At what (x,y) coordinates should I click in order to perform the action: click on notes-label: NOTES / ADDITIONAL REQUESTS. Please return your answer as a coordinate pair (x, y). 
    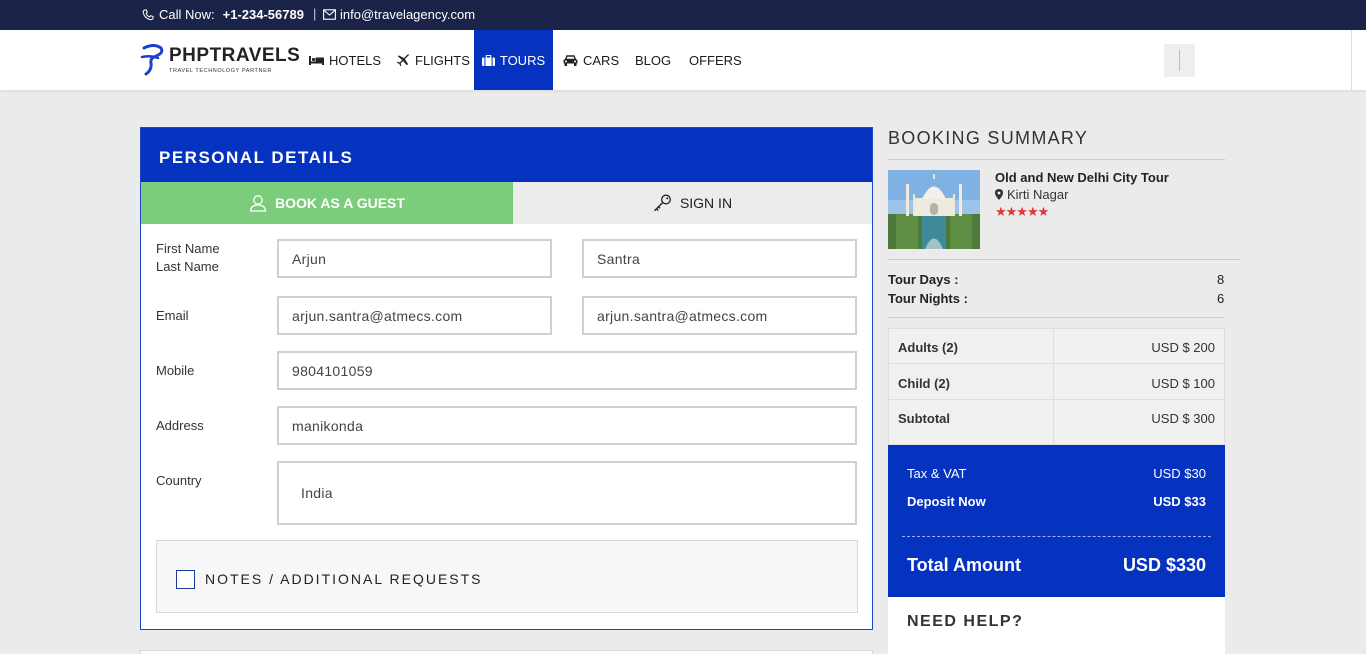
    Looking at the image, I should click on (344, 579).